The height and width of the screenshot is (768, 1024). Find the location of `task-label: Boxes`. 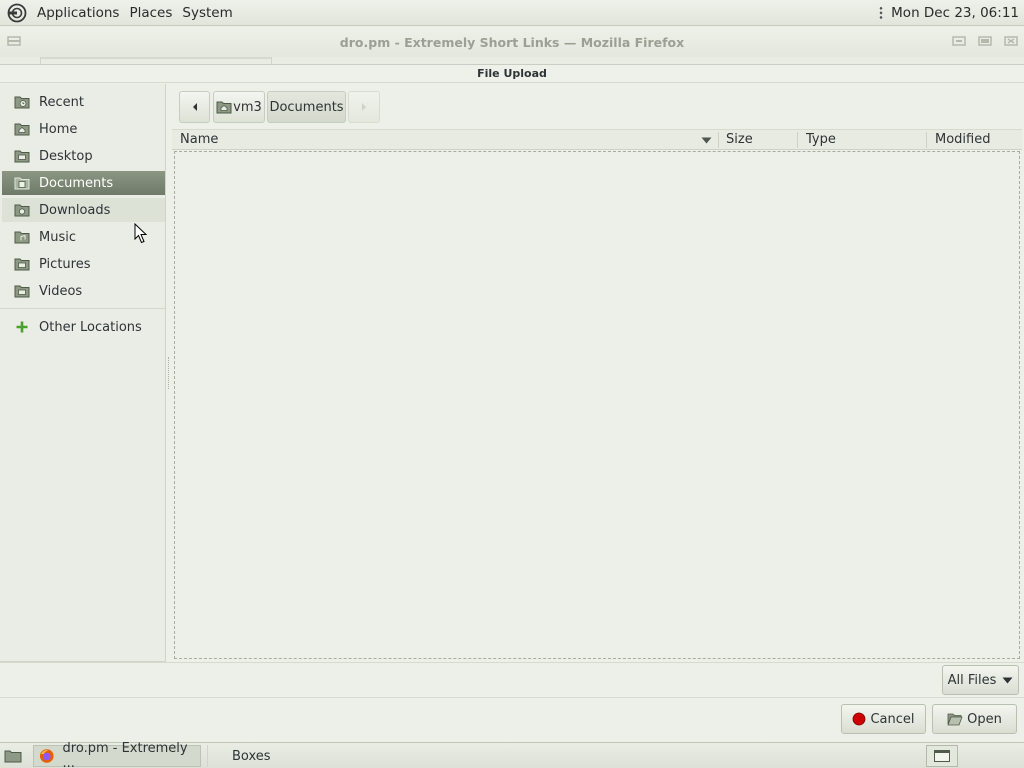

task-label: Boxes is located at coordinates (251, 756).